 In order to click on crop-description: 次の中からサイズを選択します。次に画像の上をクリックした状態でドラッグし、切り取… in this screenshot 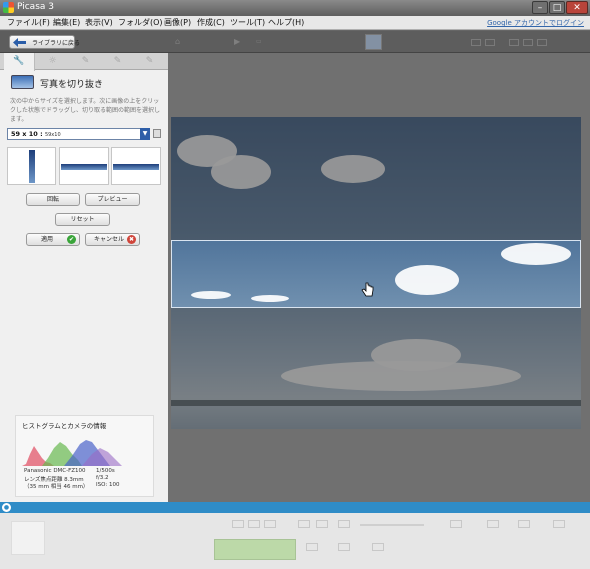, I will do `click(85, 110)`.